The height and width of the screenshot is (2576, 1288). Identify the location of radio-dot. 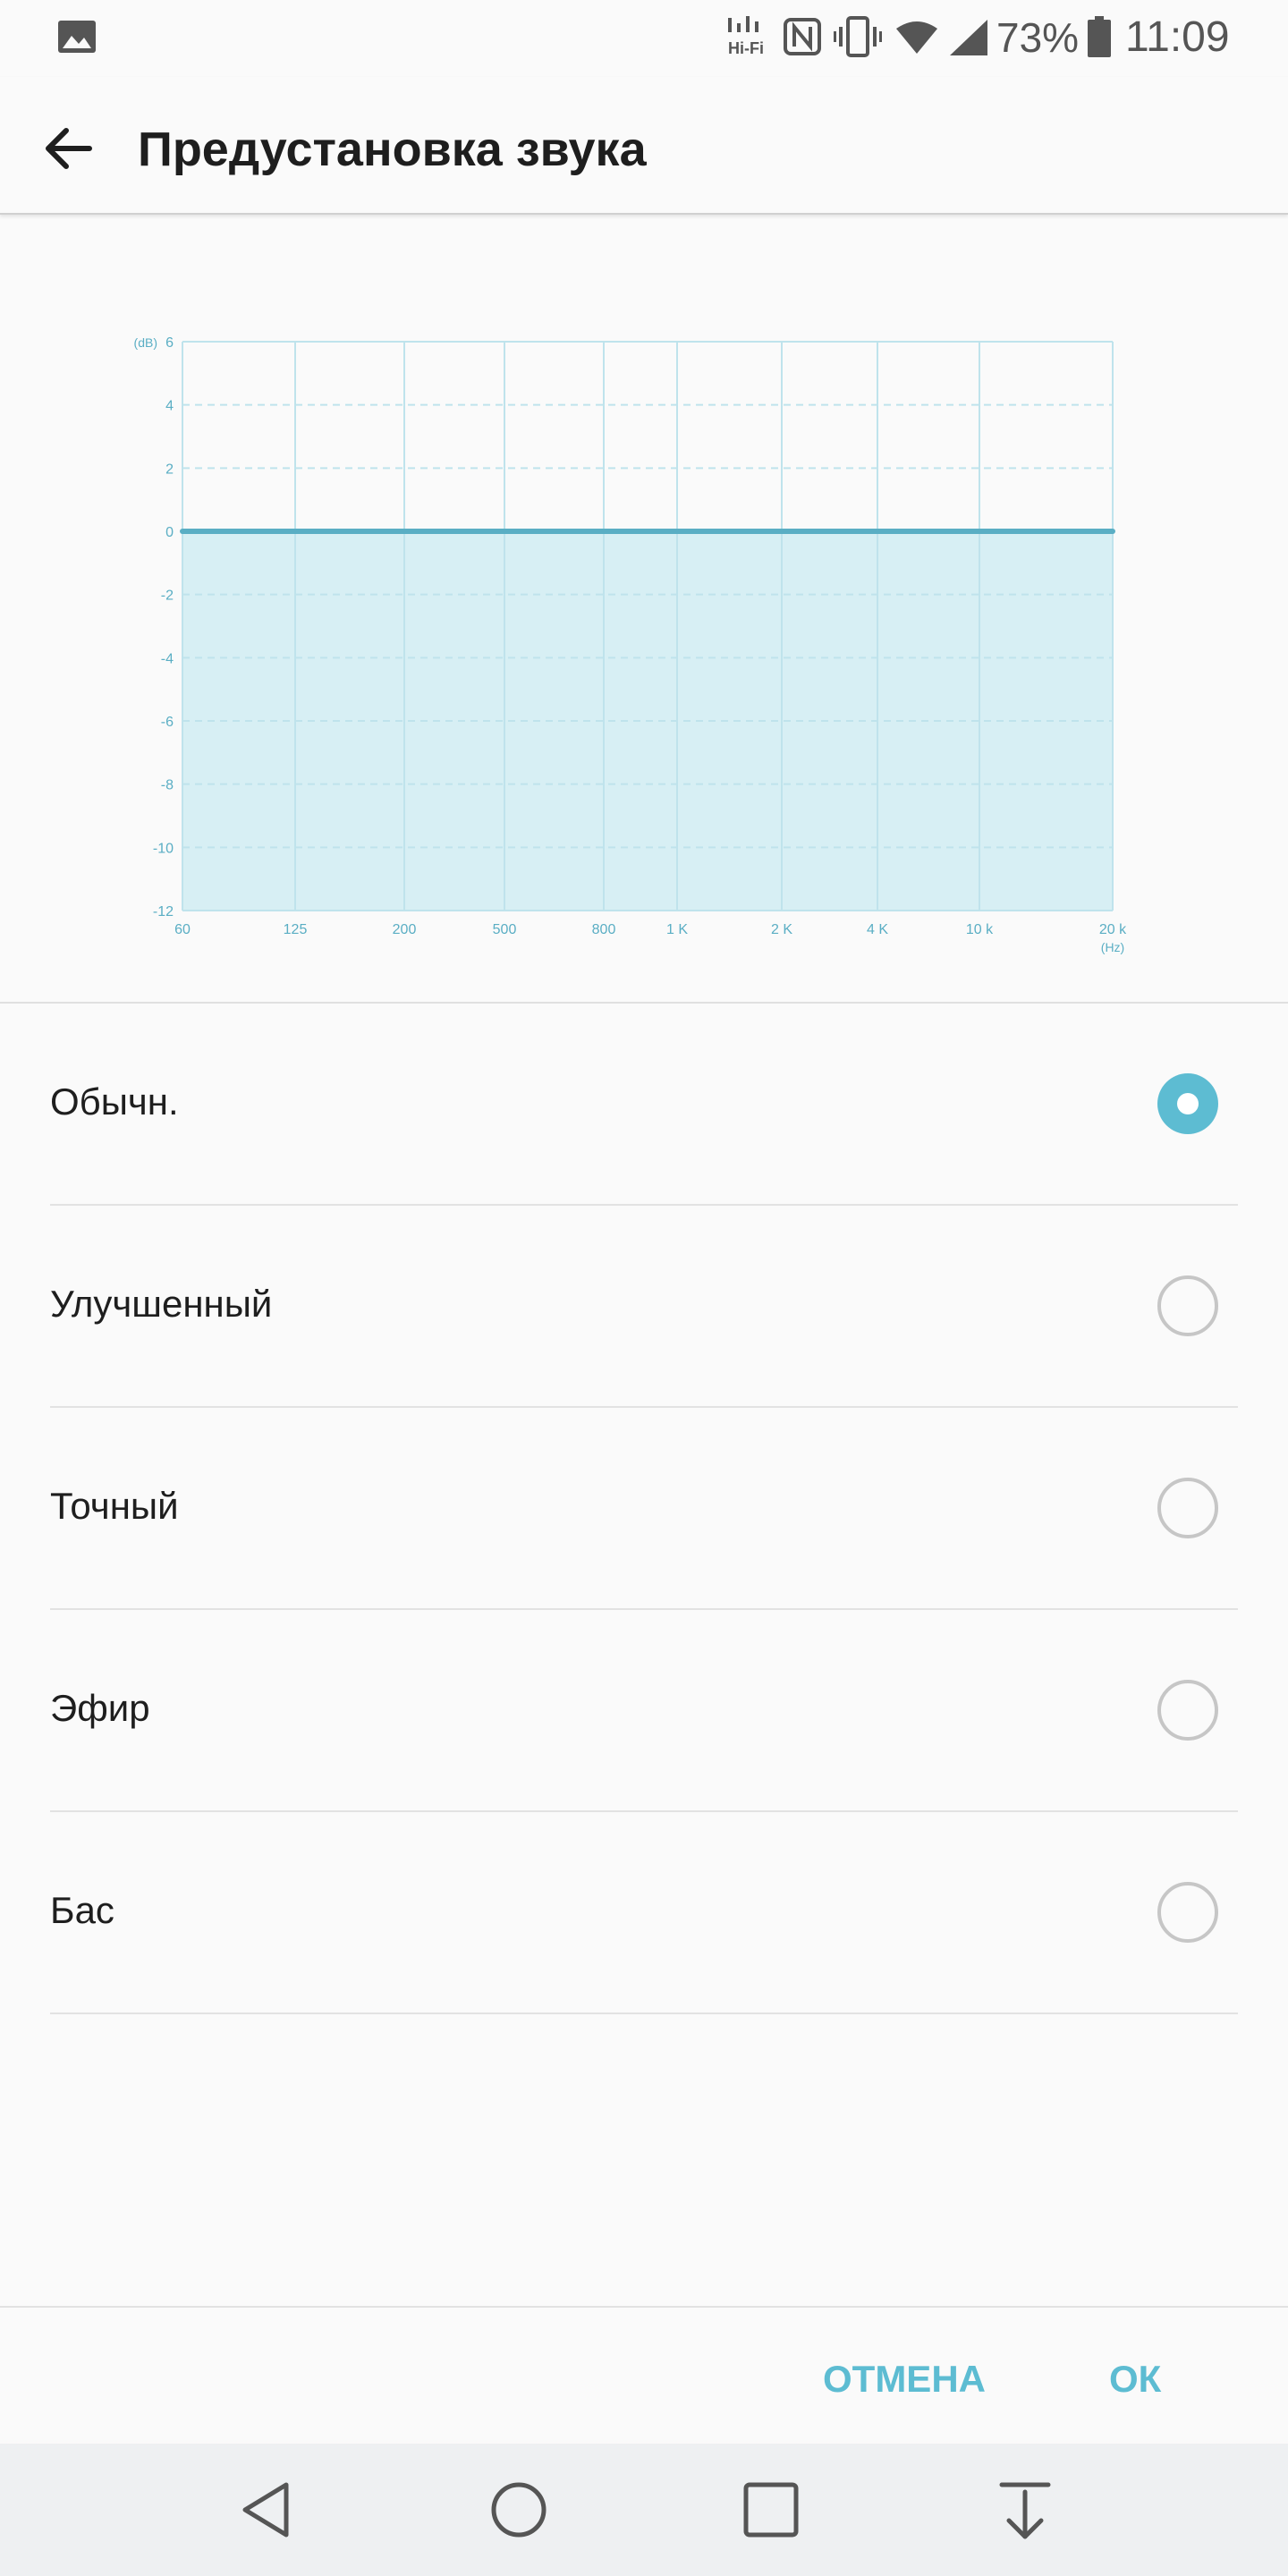
(1188, 1103).